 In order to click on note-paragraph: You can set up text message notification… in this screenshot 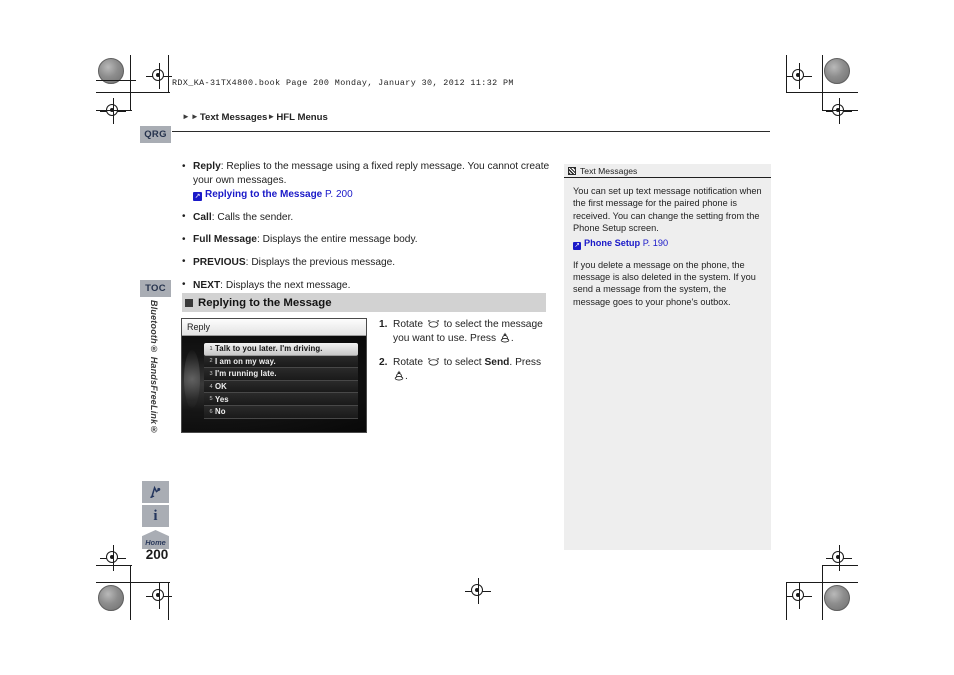, I will do `click(667, 210)`.